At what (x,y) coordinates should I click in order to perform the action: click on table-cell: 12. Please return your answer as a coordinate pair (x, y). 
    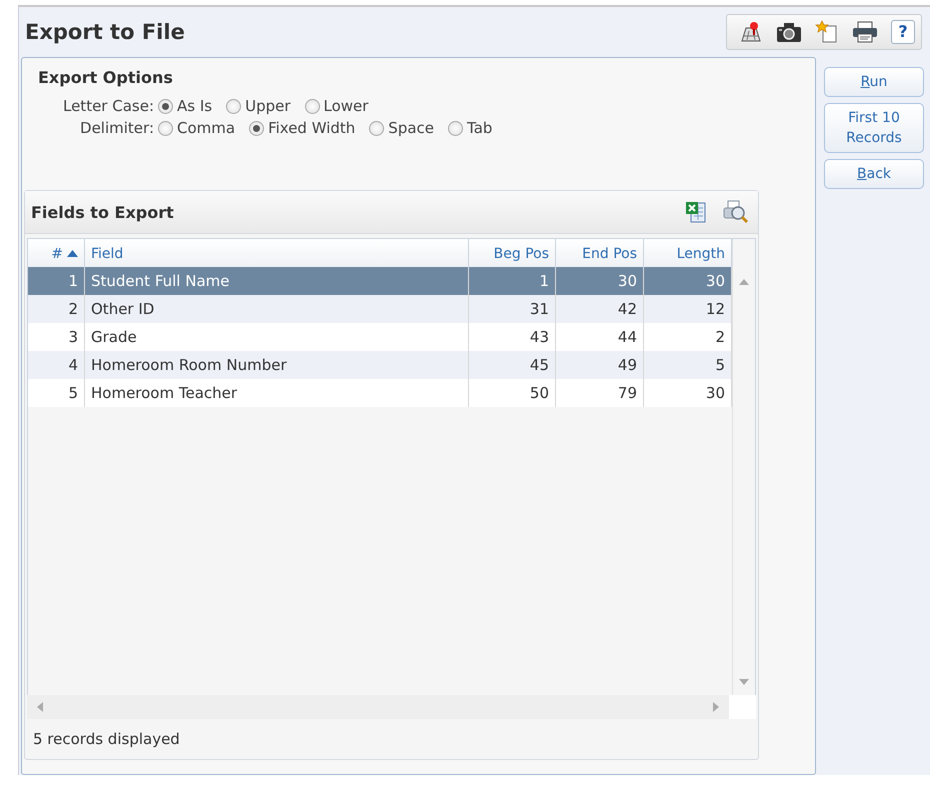
    Looking at the image, I should click on (688, 309).